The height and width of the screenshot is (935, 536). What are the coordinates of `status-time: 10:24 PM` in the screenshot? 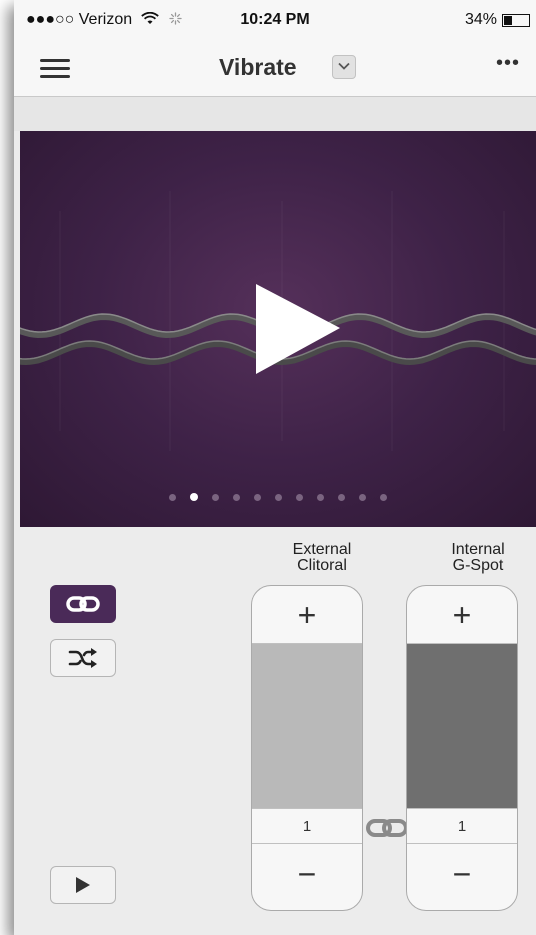 It's located at (275, 19).